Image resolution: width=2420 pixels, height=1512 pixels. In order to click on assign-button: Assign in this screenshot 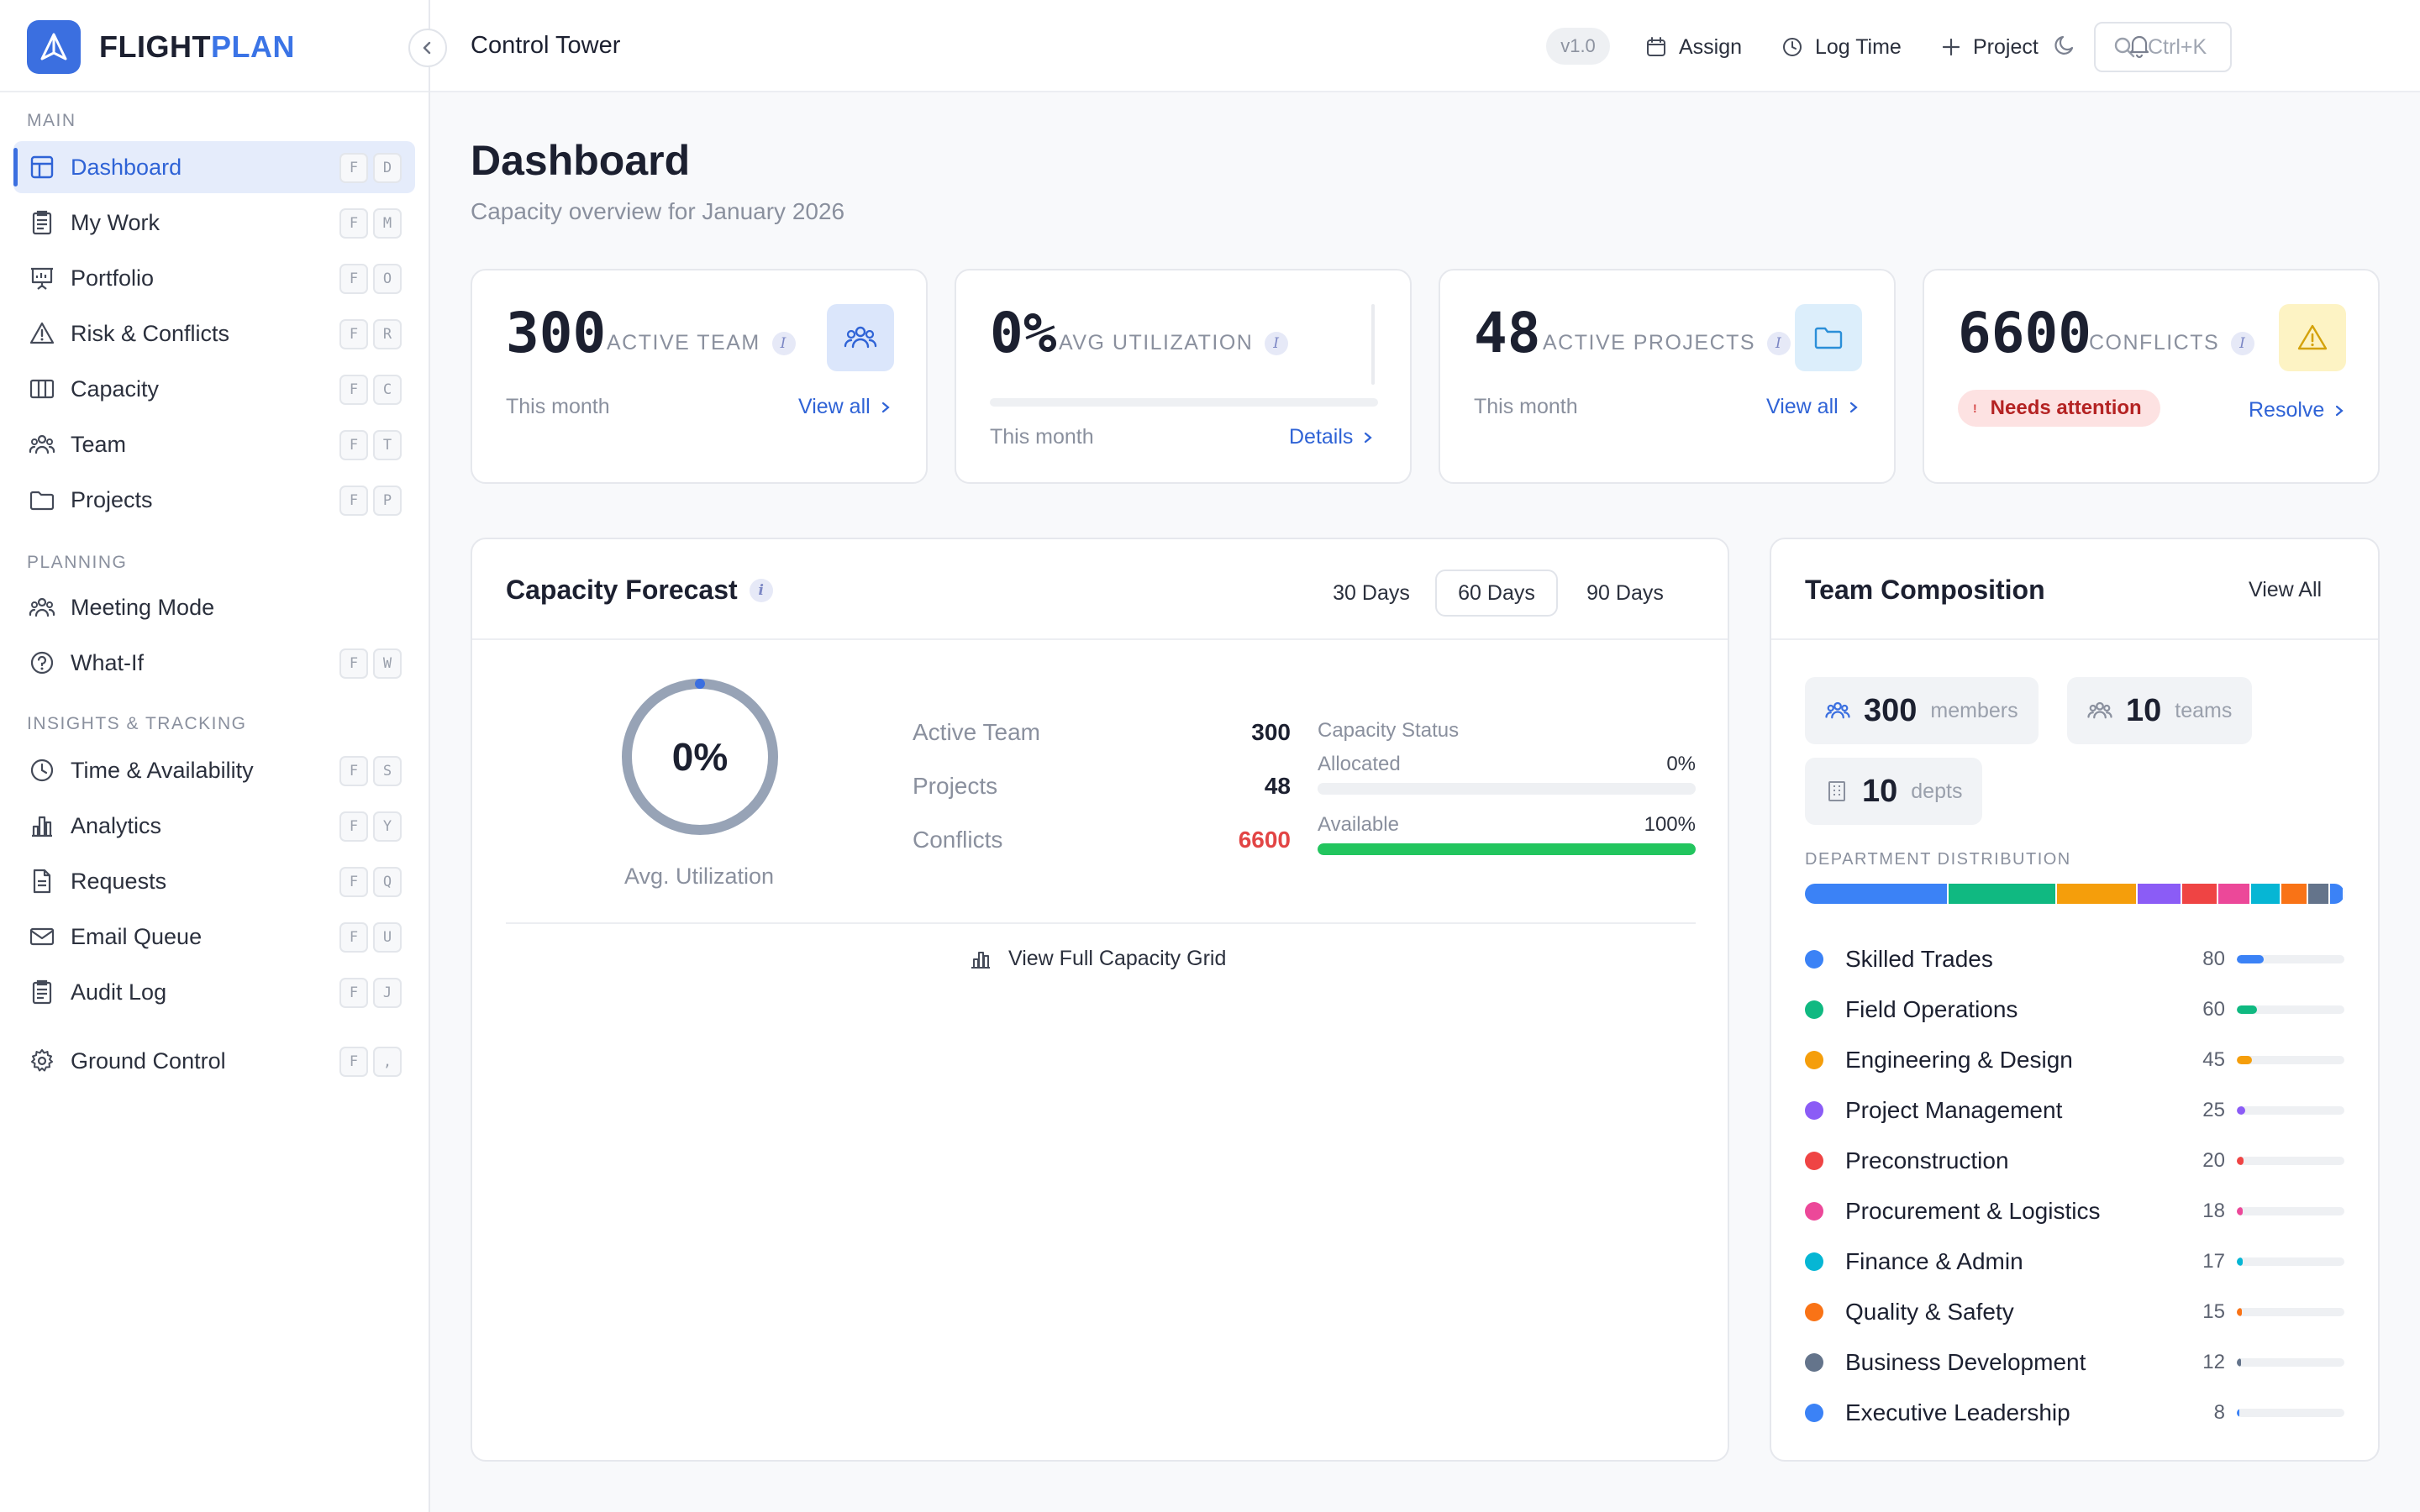, I will do `click(1693, 47)`.